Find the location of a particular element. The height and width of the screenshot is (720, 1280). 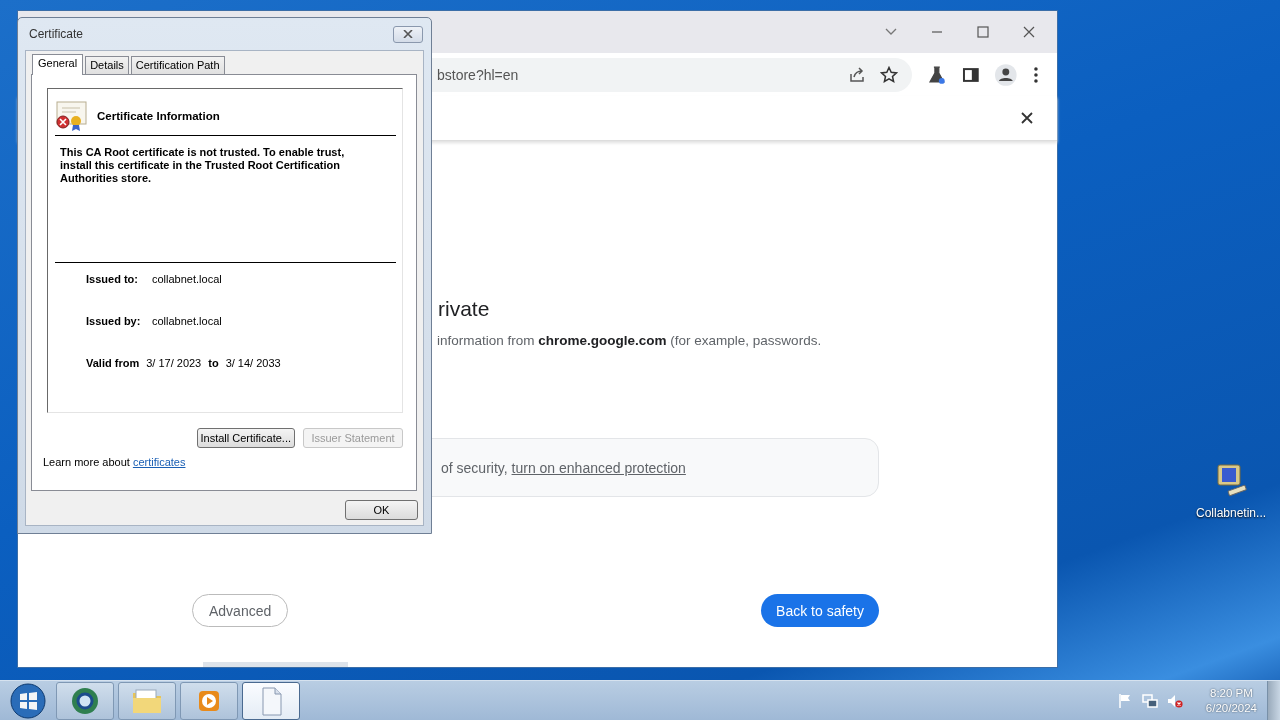

field-value: 3/ 14/ 2033 is located at coordinates (253, 363).